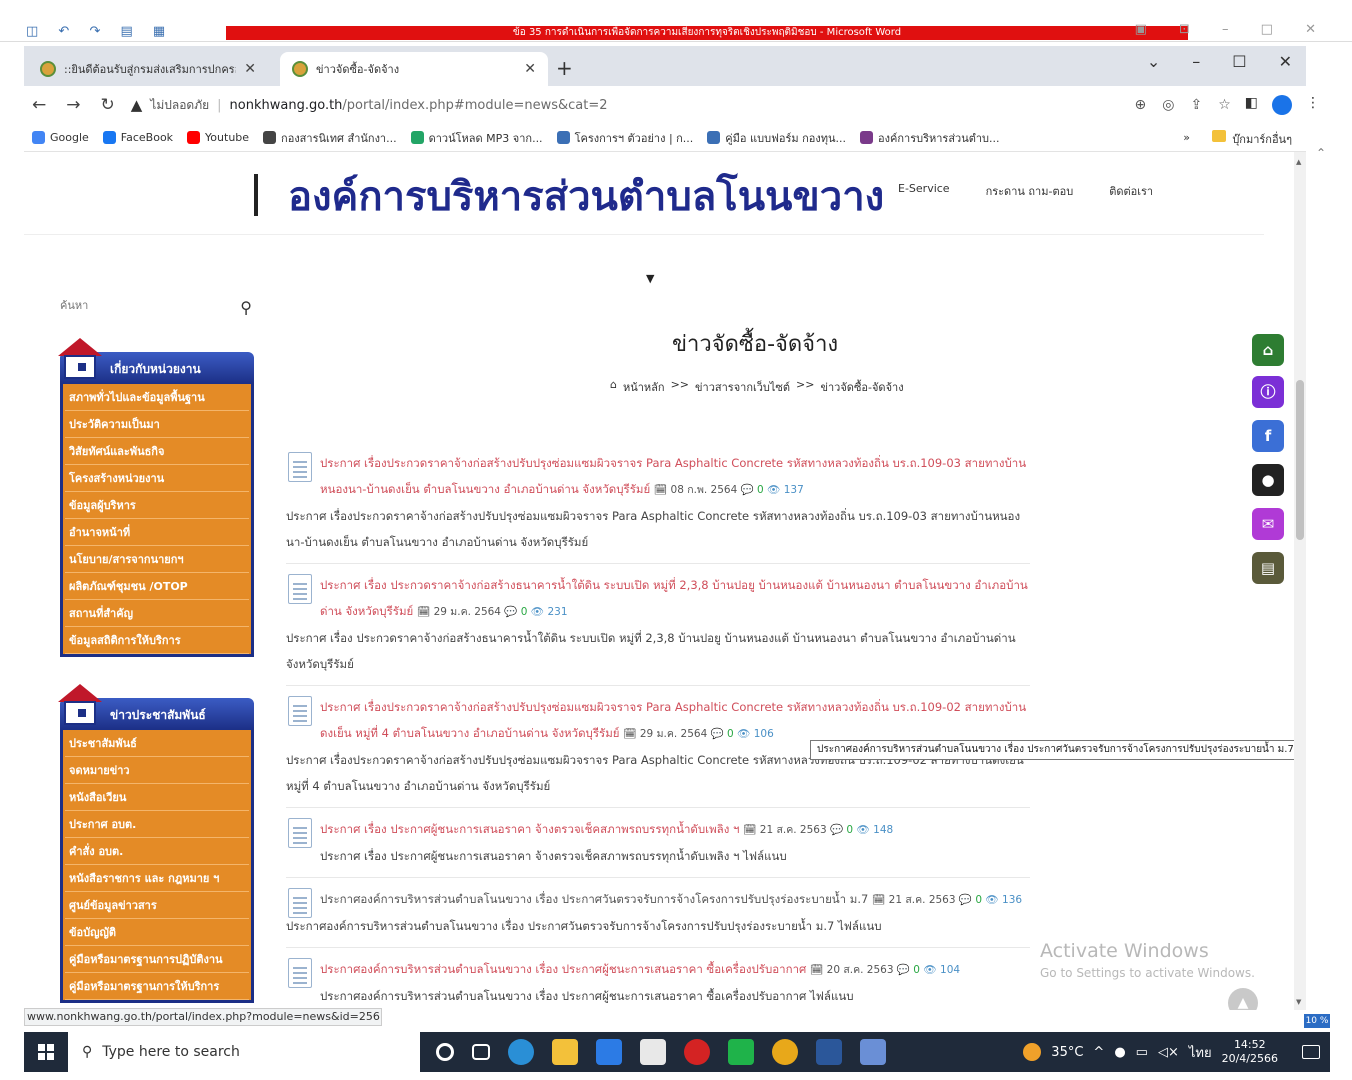  Describe the element at coordinates (1268, 524) in the screenshot. I see `mail-icon: ✉` at that location.